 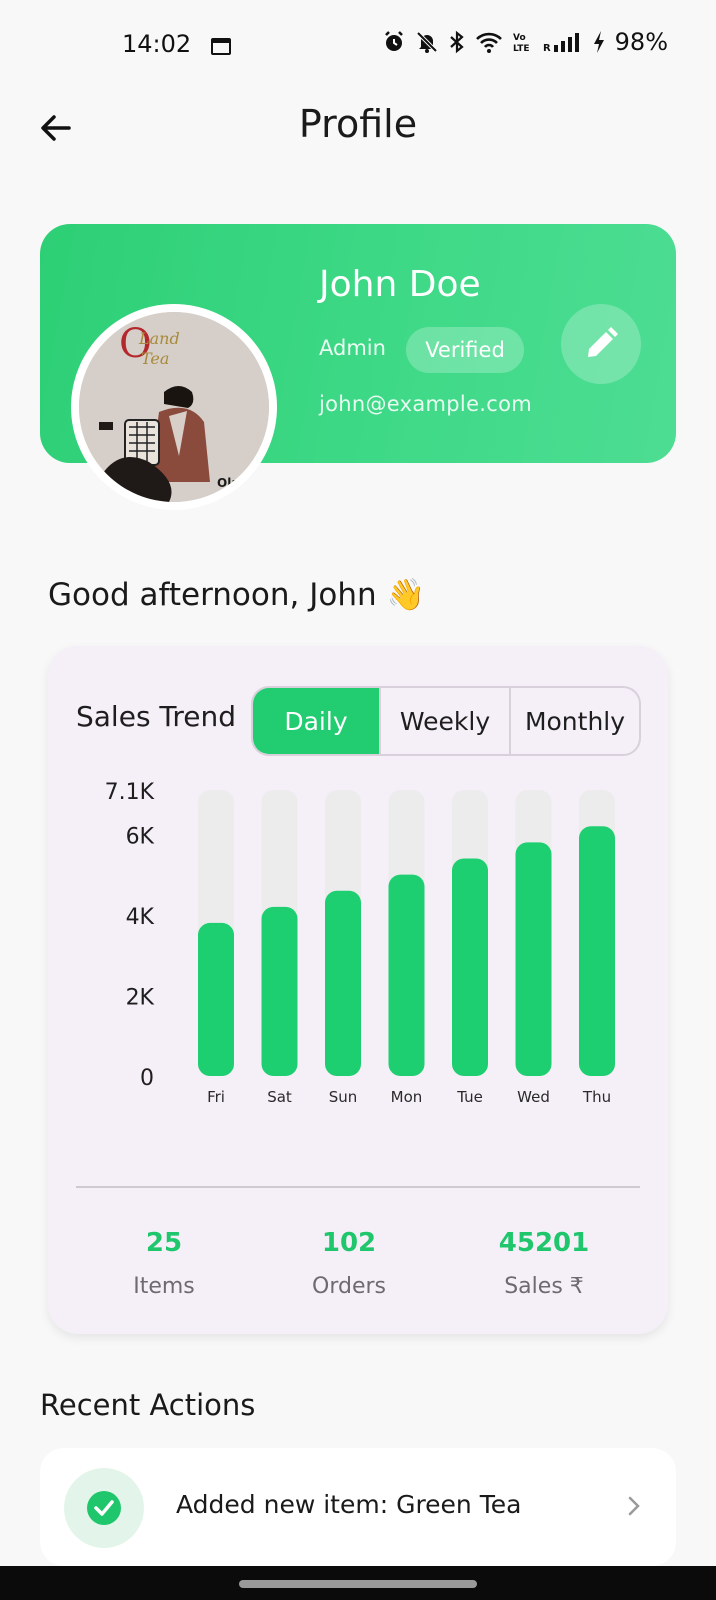 What do you see at coordinates (469, 1097) in the screenshot?
I see `x-tick-label: Tue` at bounding box center [469, 1097].